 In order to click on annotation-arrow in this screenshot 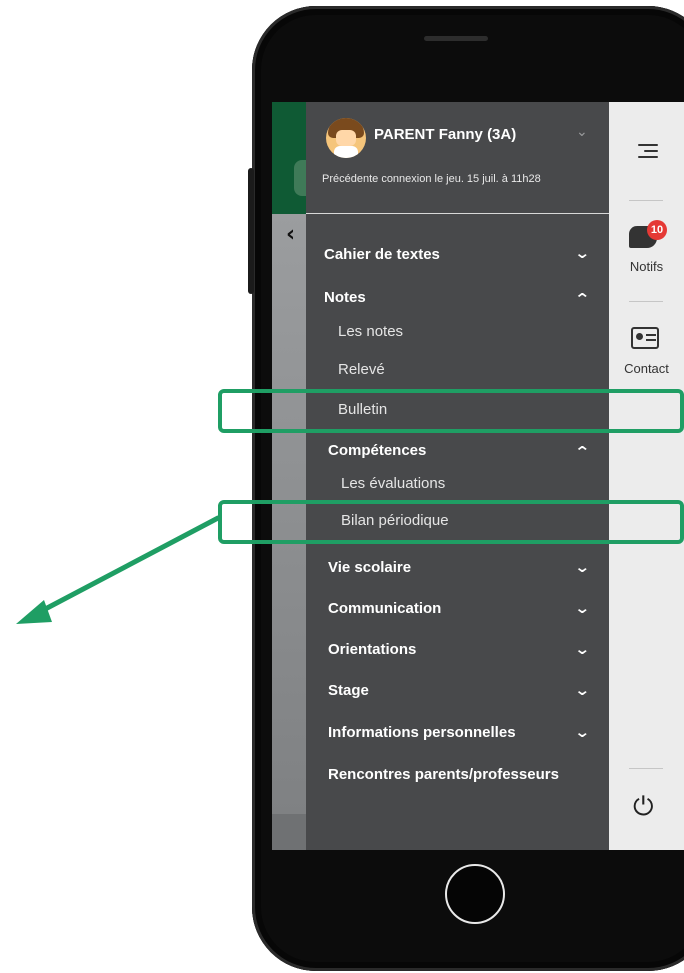, I will do `click(118, 569)`.